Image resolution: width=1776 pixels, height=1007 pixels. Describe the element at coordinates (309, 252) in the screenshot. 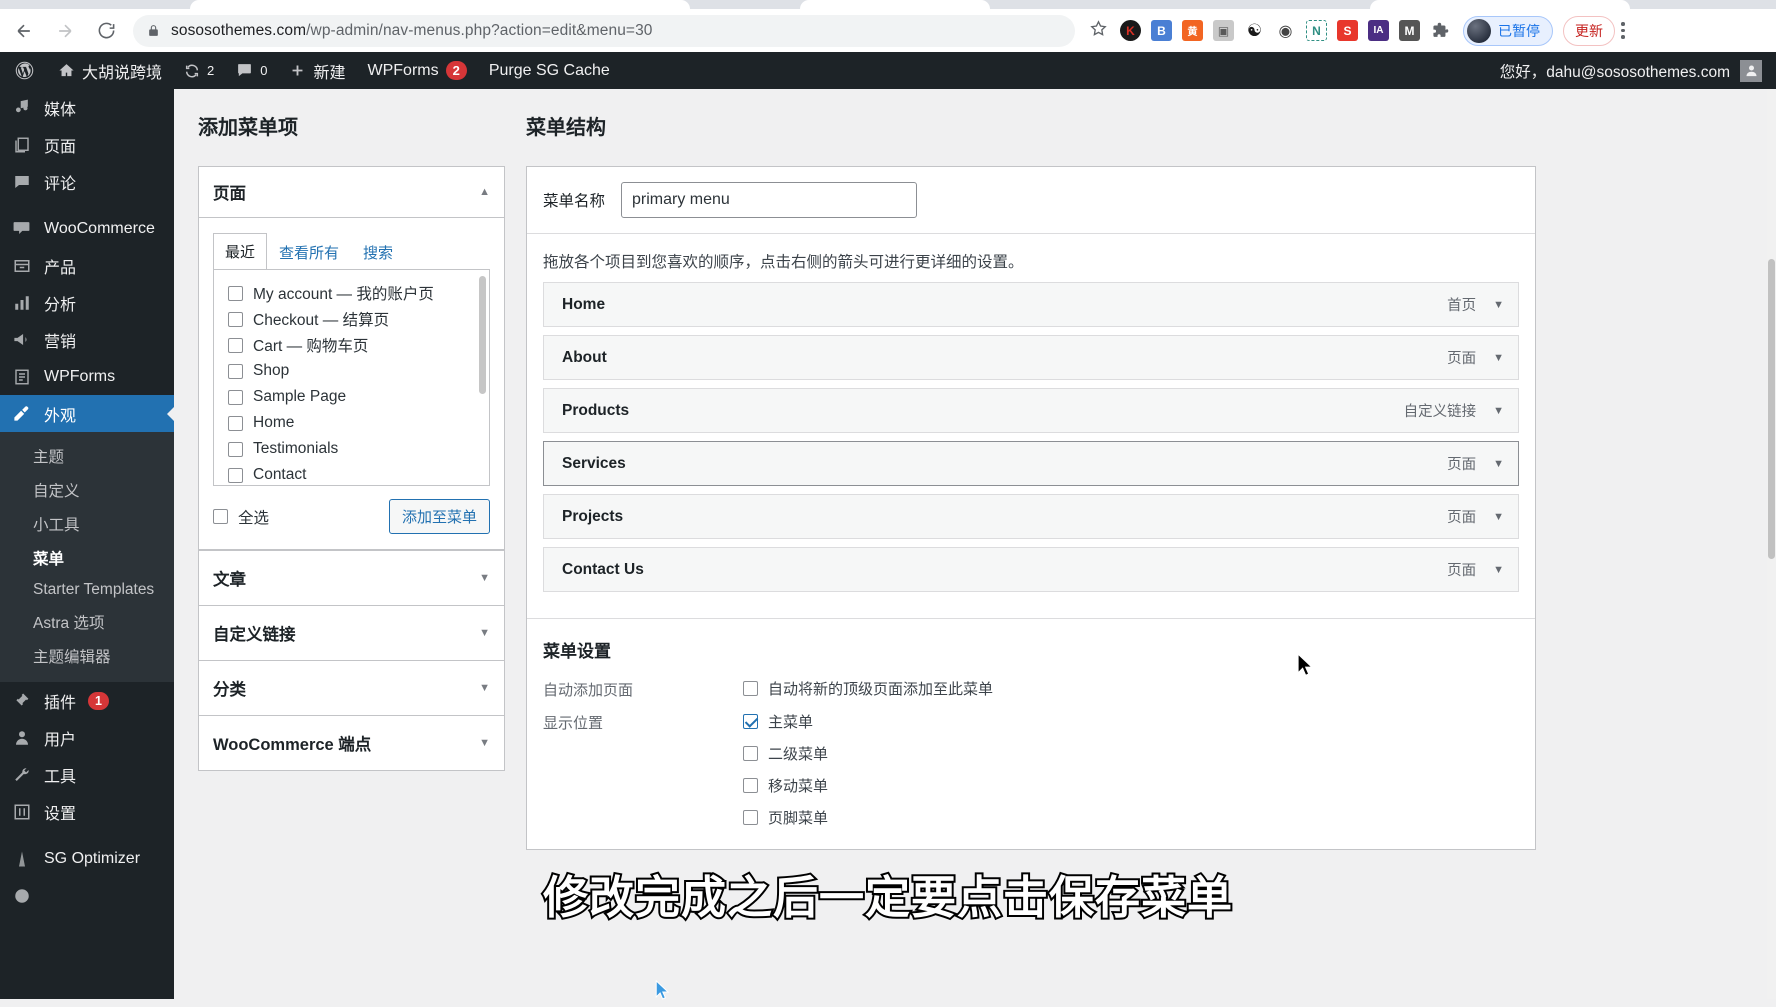

I see `tab-view-all: 查看所有` at that location.